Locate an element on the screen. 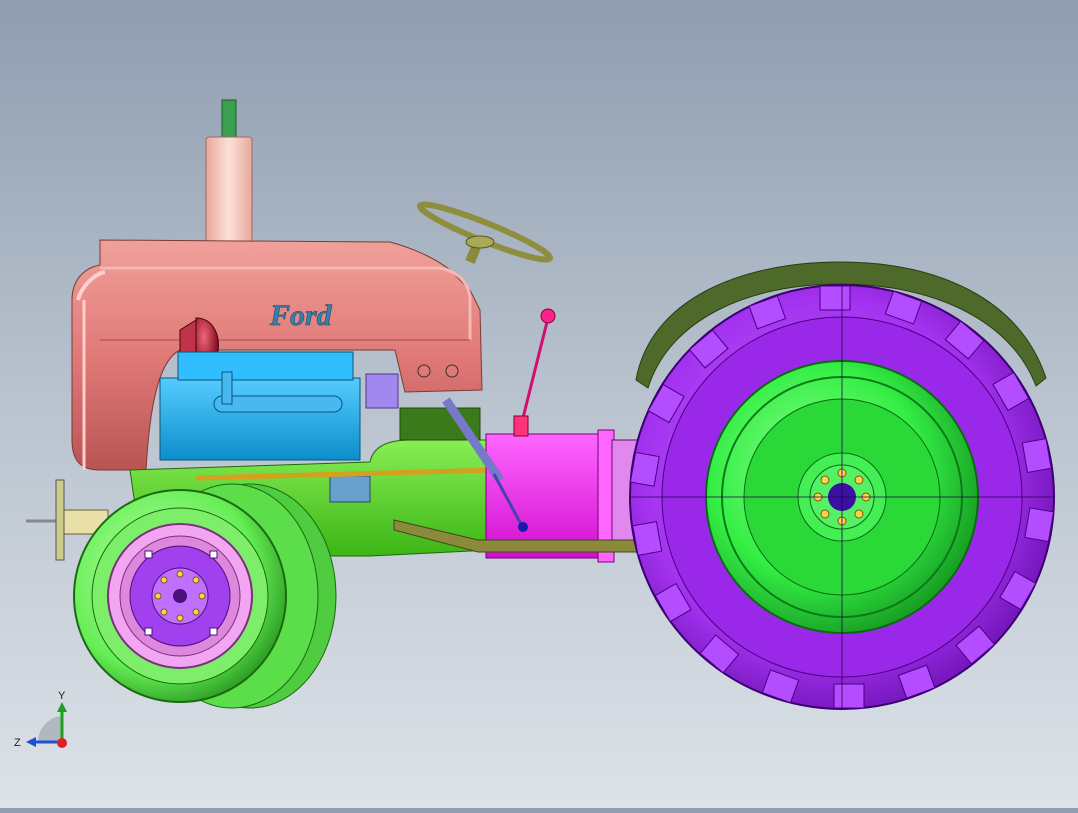  gear-shift-lever is located at coordinates (534, 372).